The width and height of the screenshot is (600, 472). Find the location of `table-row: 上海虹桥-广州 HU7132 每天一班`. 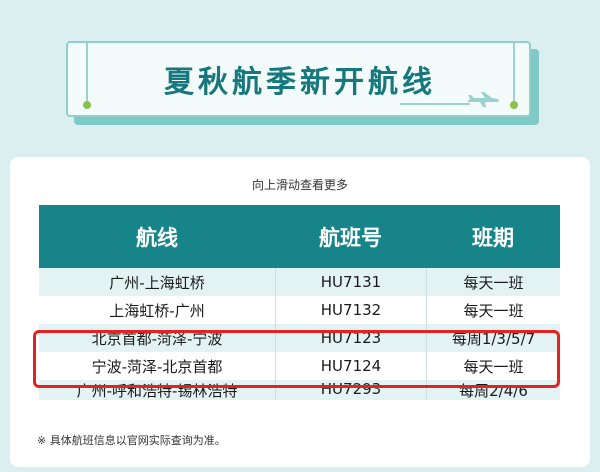

table-row: 上海虹桥-广州 HU7132 每天一班 is located at coordinates (299, 310).